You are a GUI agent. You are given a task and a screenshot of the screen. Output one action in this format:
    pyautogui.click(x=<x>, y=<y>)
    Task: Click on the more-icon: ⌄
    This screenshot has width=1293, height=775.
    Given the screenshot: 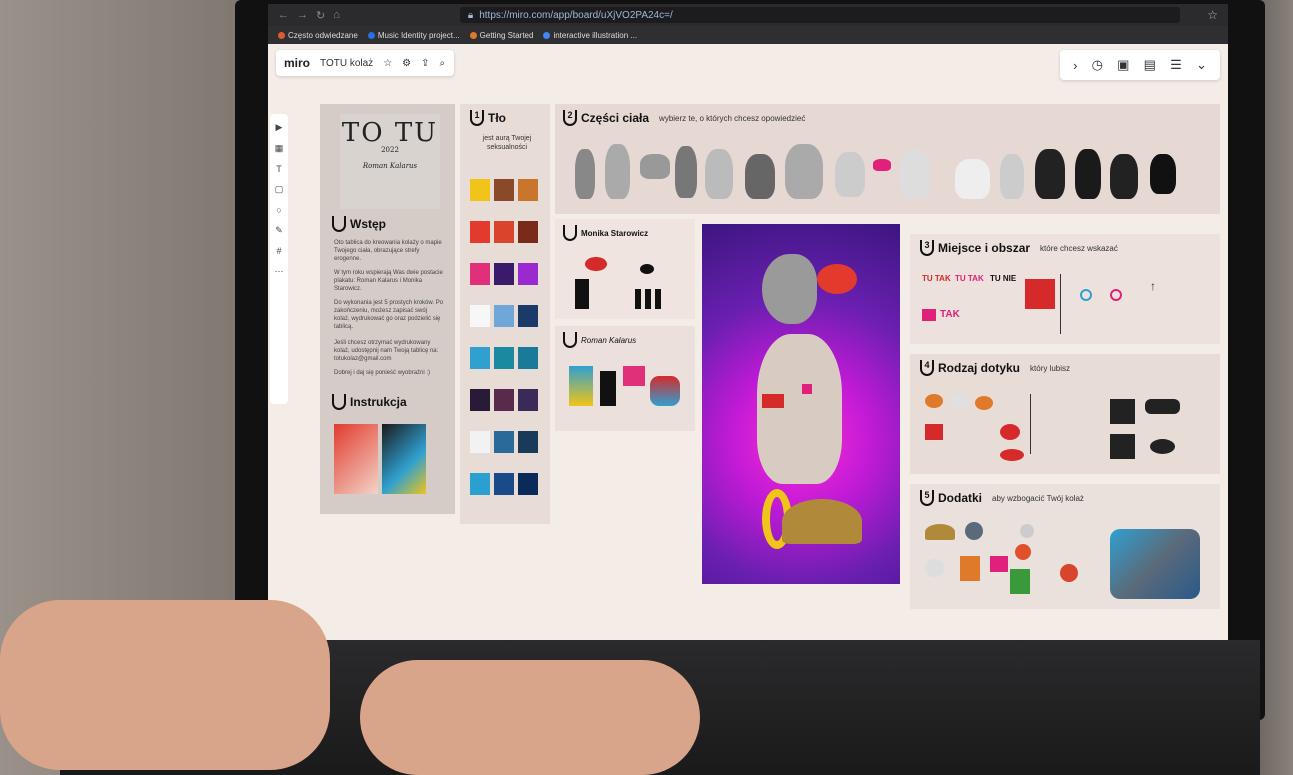 What is the action you would take?
    pyautogui.click(x=1201, y=65)
    